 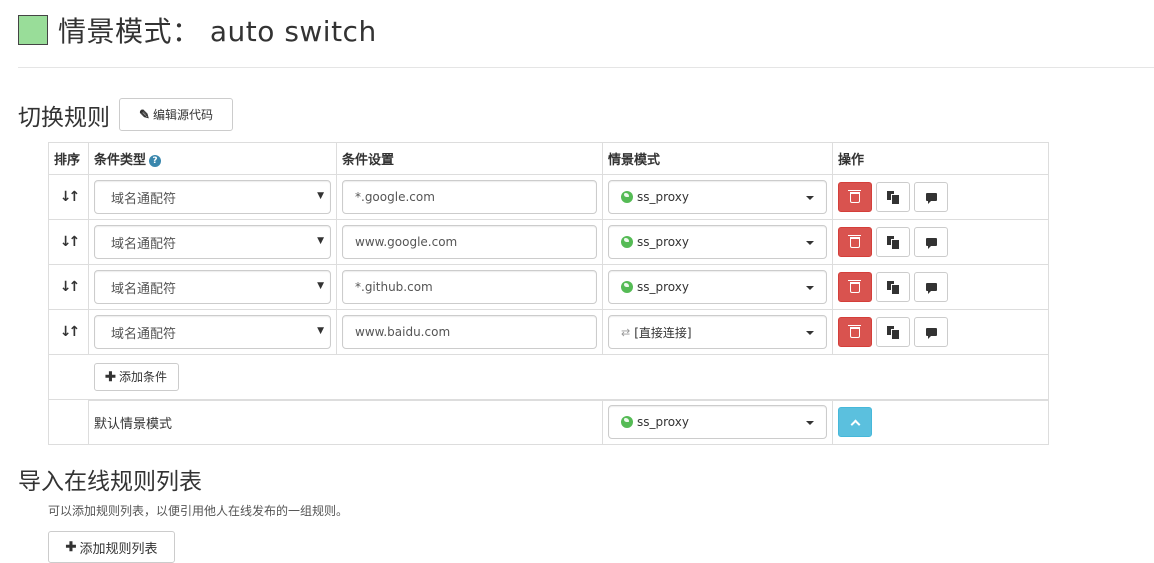 I want to click on default-profile-value: ss_proxy, so click(x=663, y=422).